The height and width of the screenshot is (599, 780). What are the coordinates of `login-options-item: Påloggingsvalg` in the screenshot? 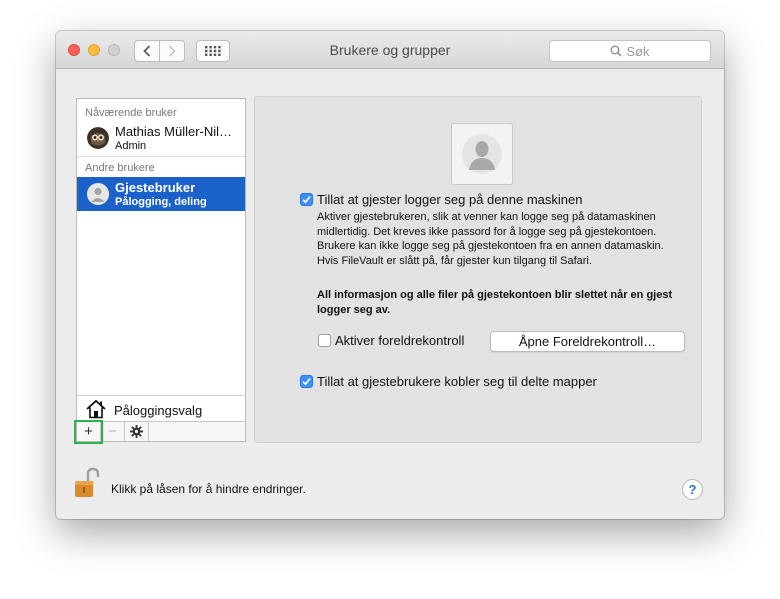 It's located at (161, 408).